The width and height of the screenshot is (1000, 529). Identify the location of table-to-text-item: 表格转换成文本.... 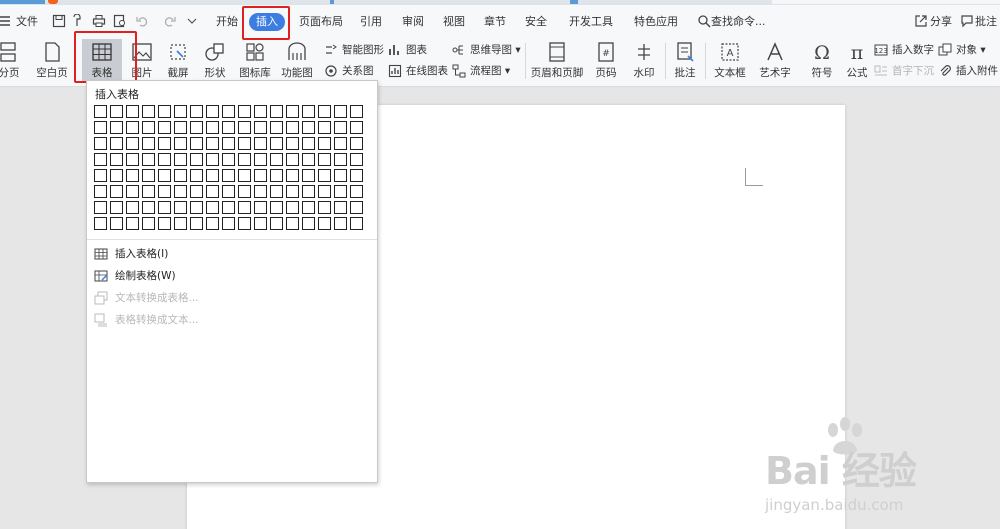
(146, 320).